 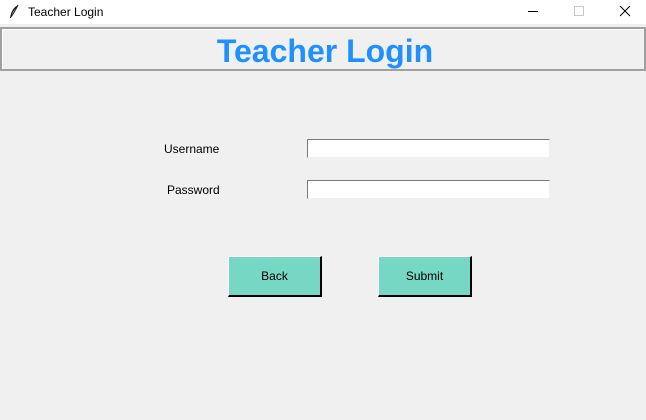 I want to click on username-input, so click(x=428, y=148).